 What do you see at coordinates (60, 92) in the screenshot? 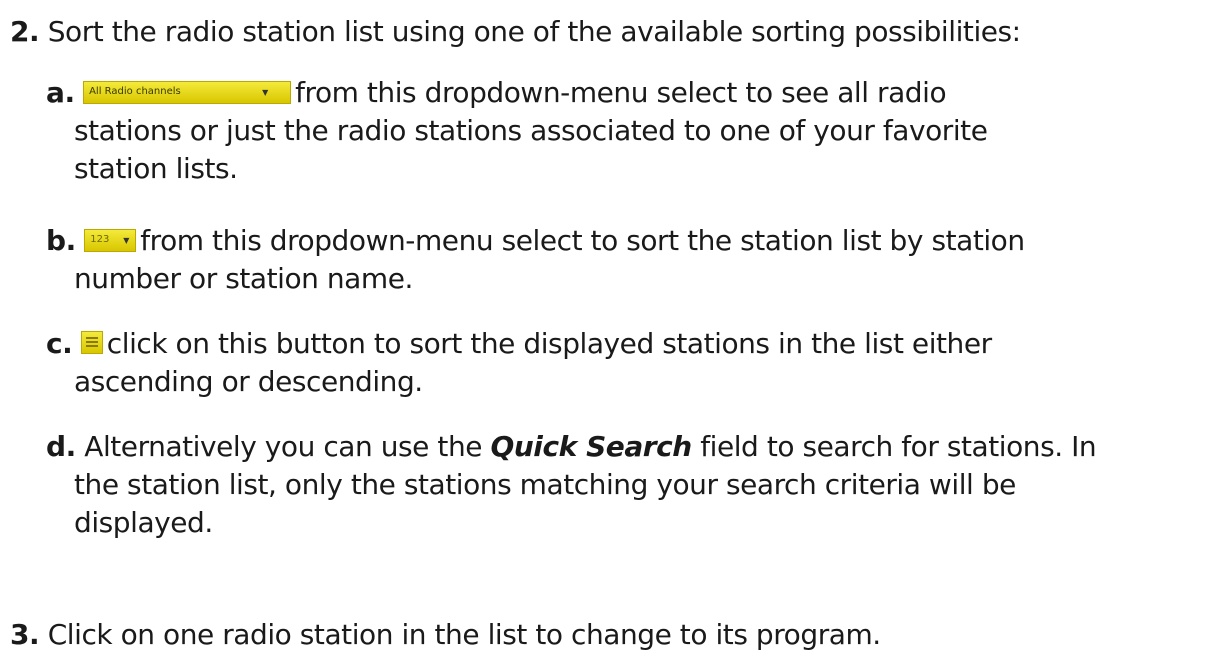
I see `item-letter: a.` at bounding box center [60, 92].